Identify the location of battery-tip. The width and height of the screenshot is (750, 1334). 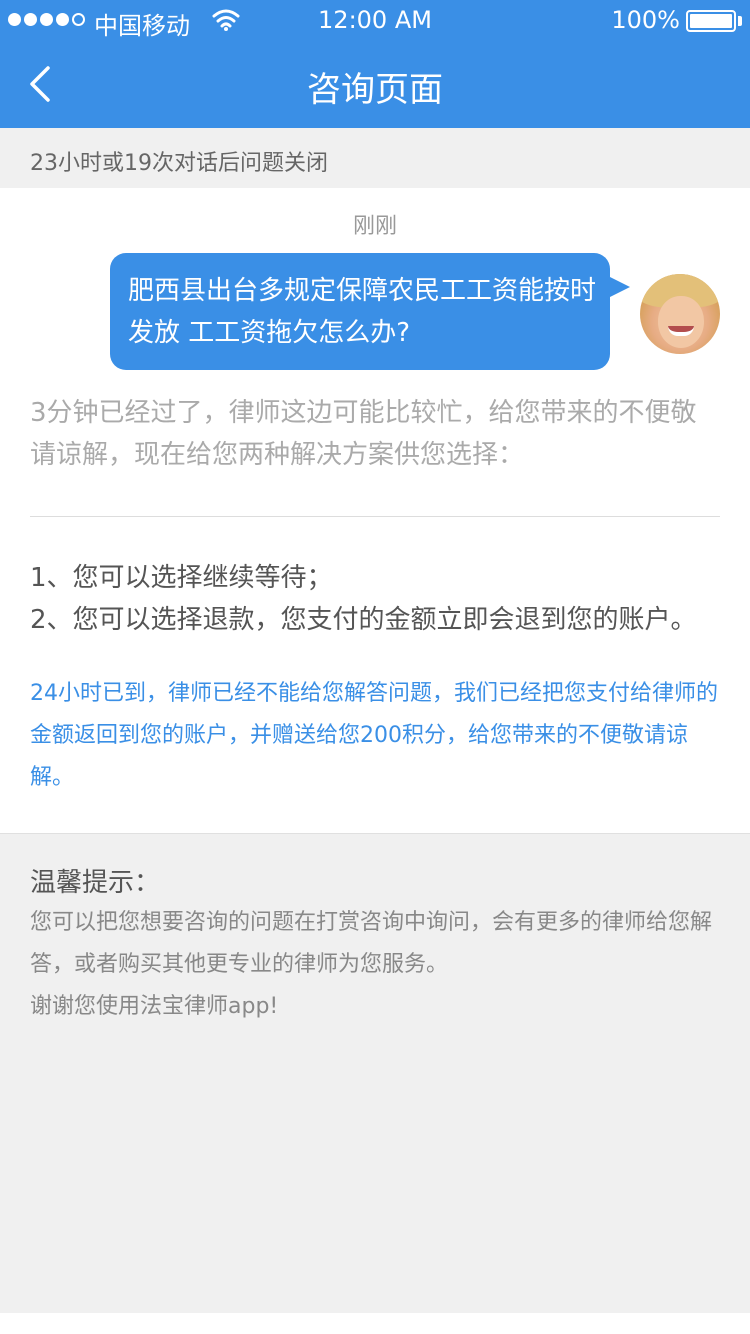
(740, 21).